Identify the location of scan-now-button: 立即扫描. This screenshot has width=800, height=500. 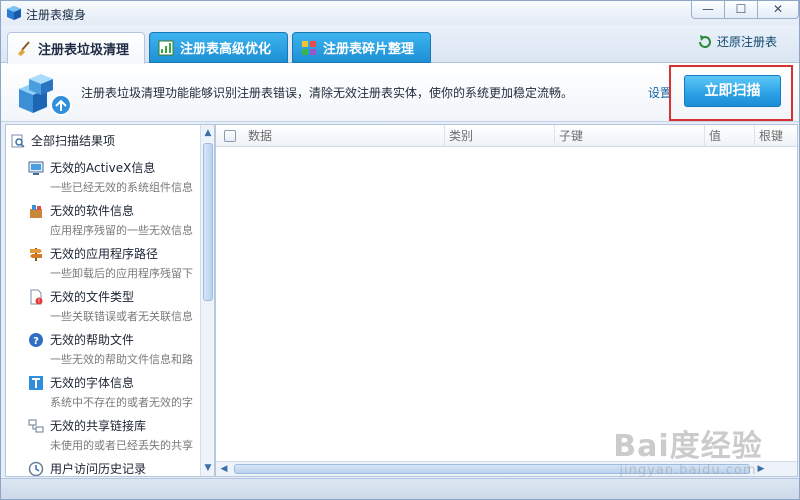
(732, 91).